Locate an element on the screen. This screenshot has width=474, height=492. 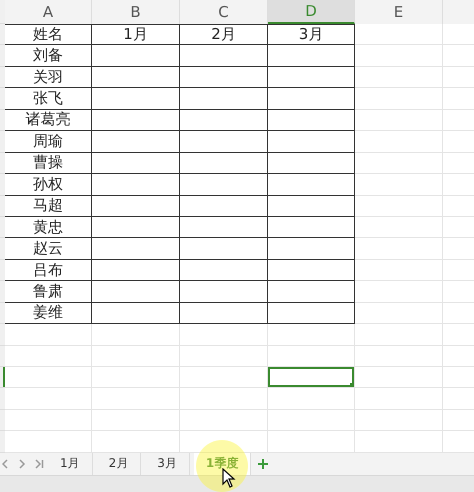
column-header: E is located at coordinates (399, 12).